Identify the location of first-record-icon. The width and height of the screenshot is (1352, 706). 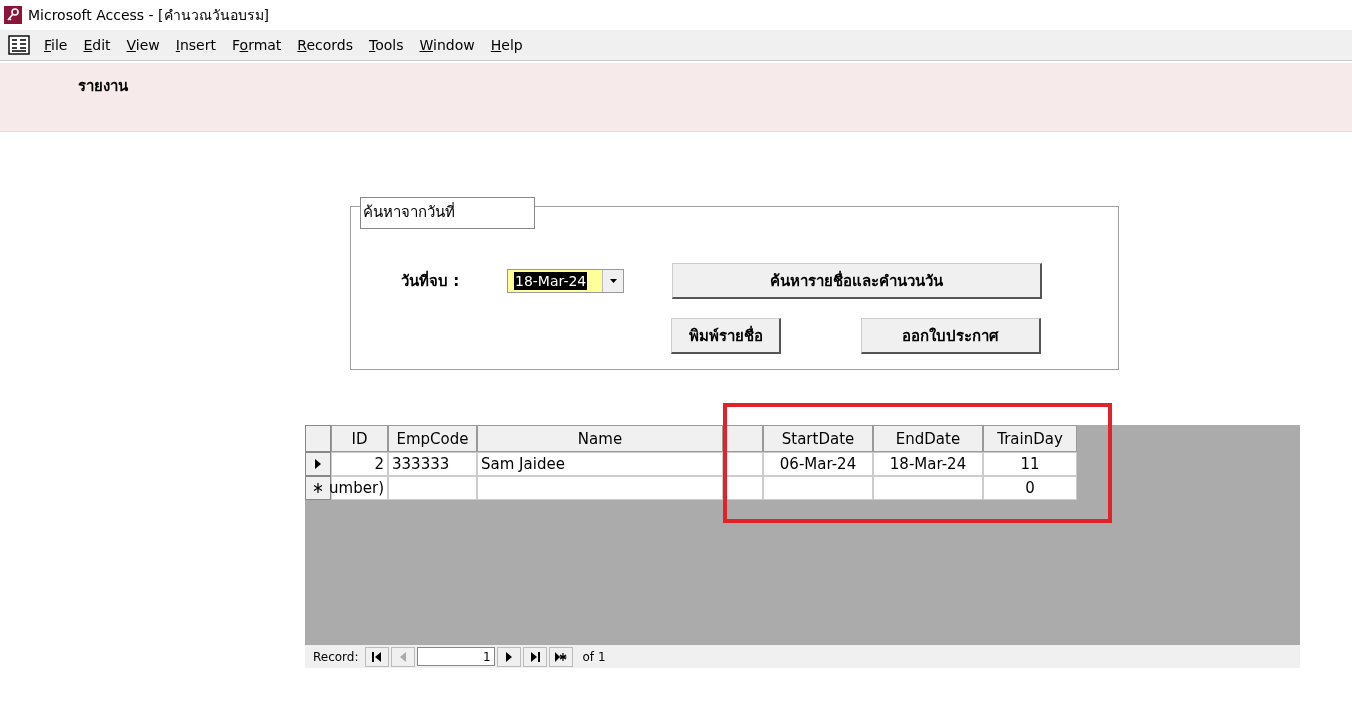
(376, 656).